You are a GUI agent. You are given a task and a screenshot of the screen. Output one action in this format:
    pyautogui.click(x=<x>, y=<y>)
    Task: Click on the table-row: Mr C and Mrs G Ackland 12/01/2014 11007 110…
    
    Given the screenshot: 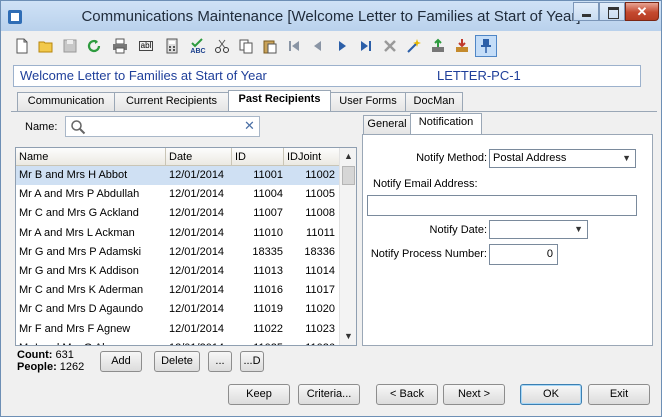 What is the action you would take?
    pyautogui.click(x=177, y=213)
    